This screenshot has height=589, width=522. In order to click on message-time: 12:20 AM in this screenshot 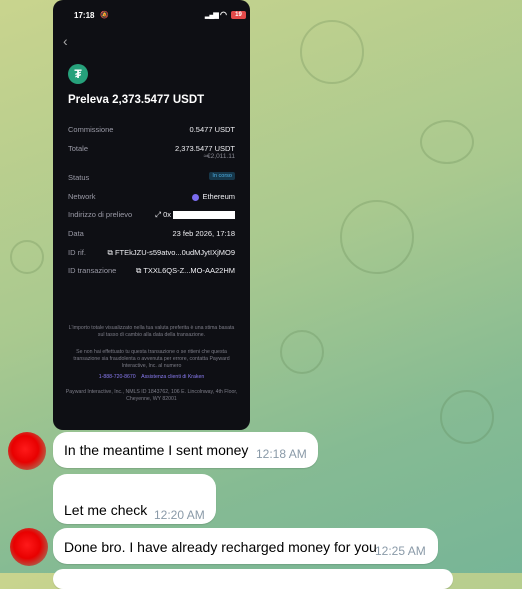, I will do `click(179, 515)`.